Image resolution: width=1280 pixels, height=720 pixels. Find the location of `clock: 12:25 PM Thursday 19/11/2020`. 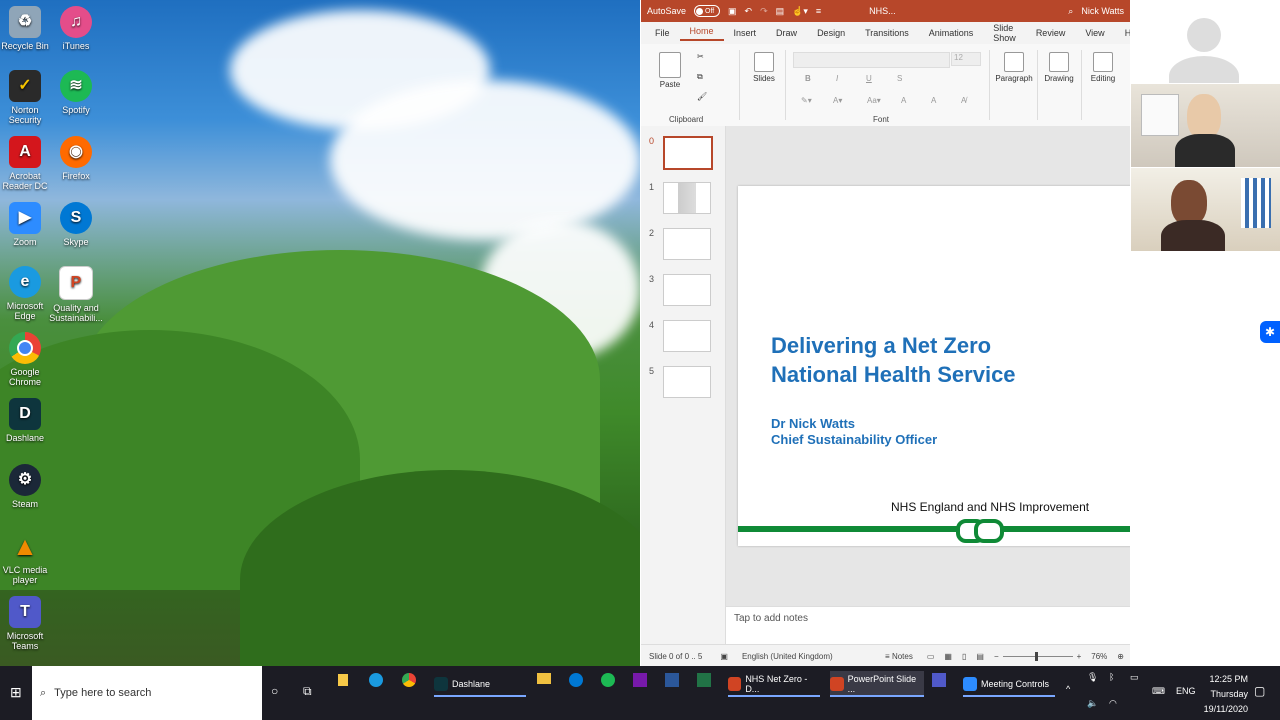

clock: 12:25 PM Thursday 19/11/2020 is located at coordinates (1224, 694).